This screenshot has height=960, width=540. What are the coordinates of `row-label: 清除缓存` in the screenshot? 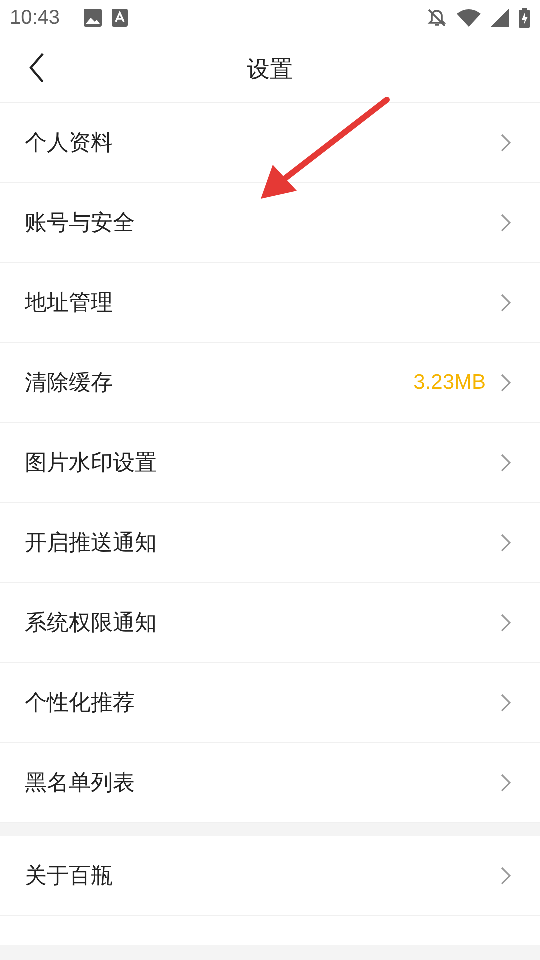 It's located at (69, 384).